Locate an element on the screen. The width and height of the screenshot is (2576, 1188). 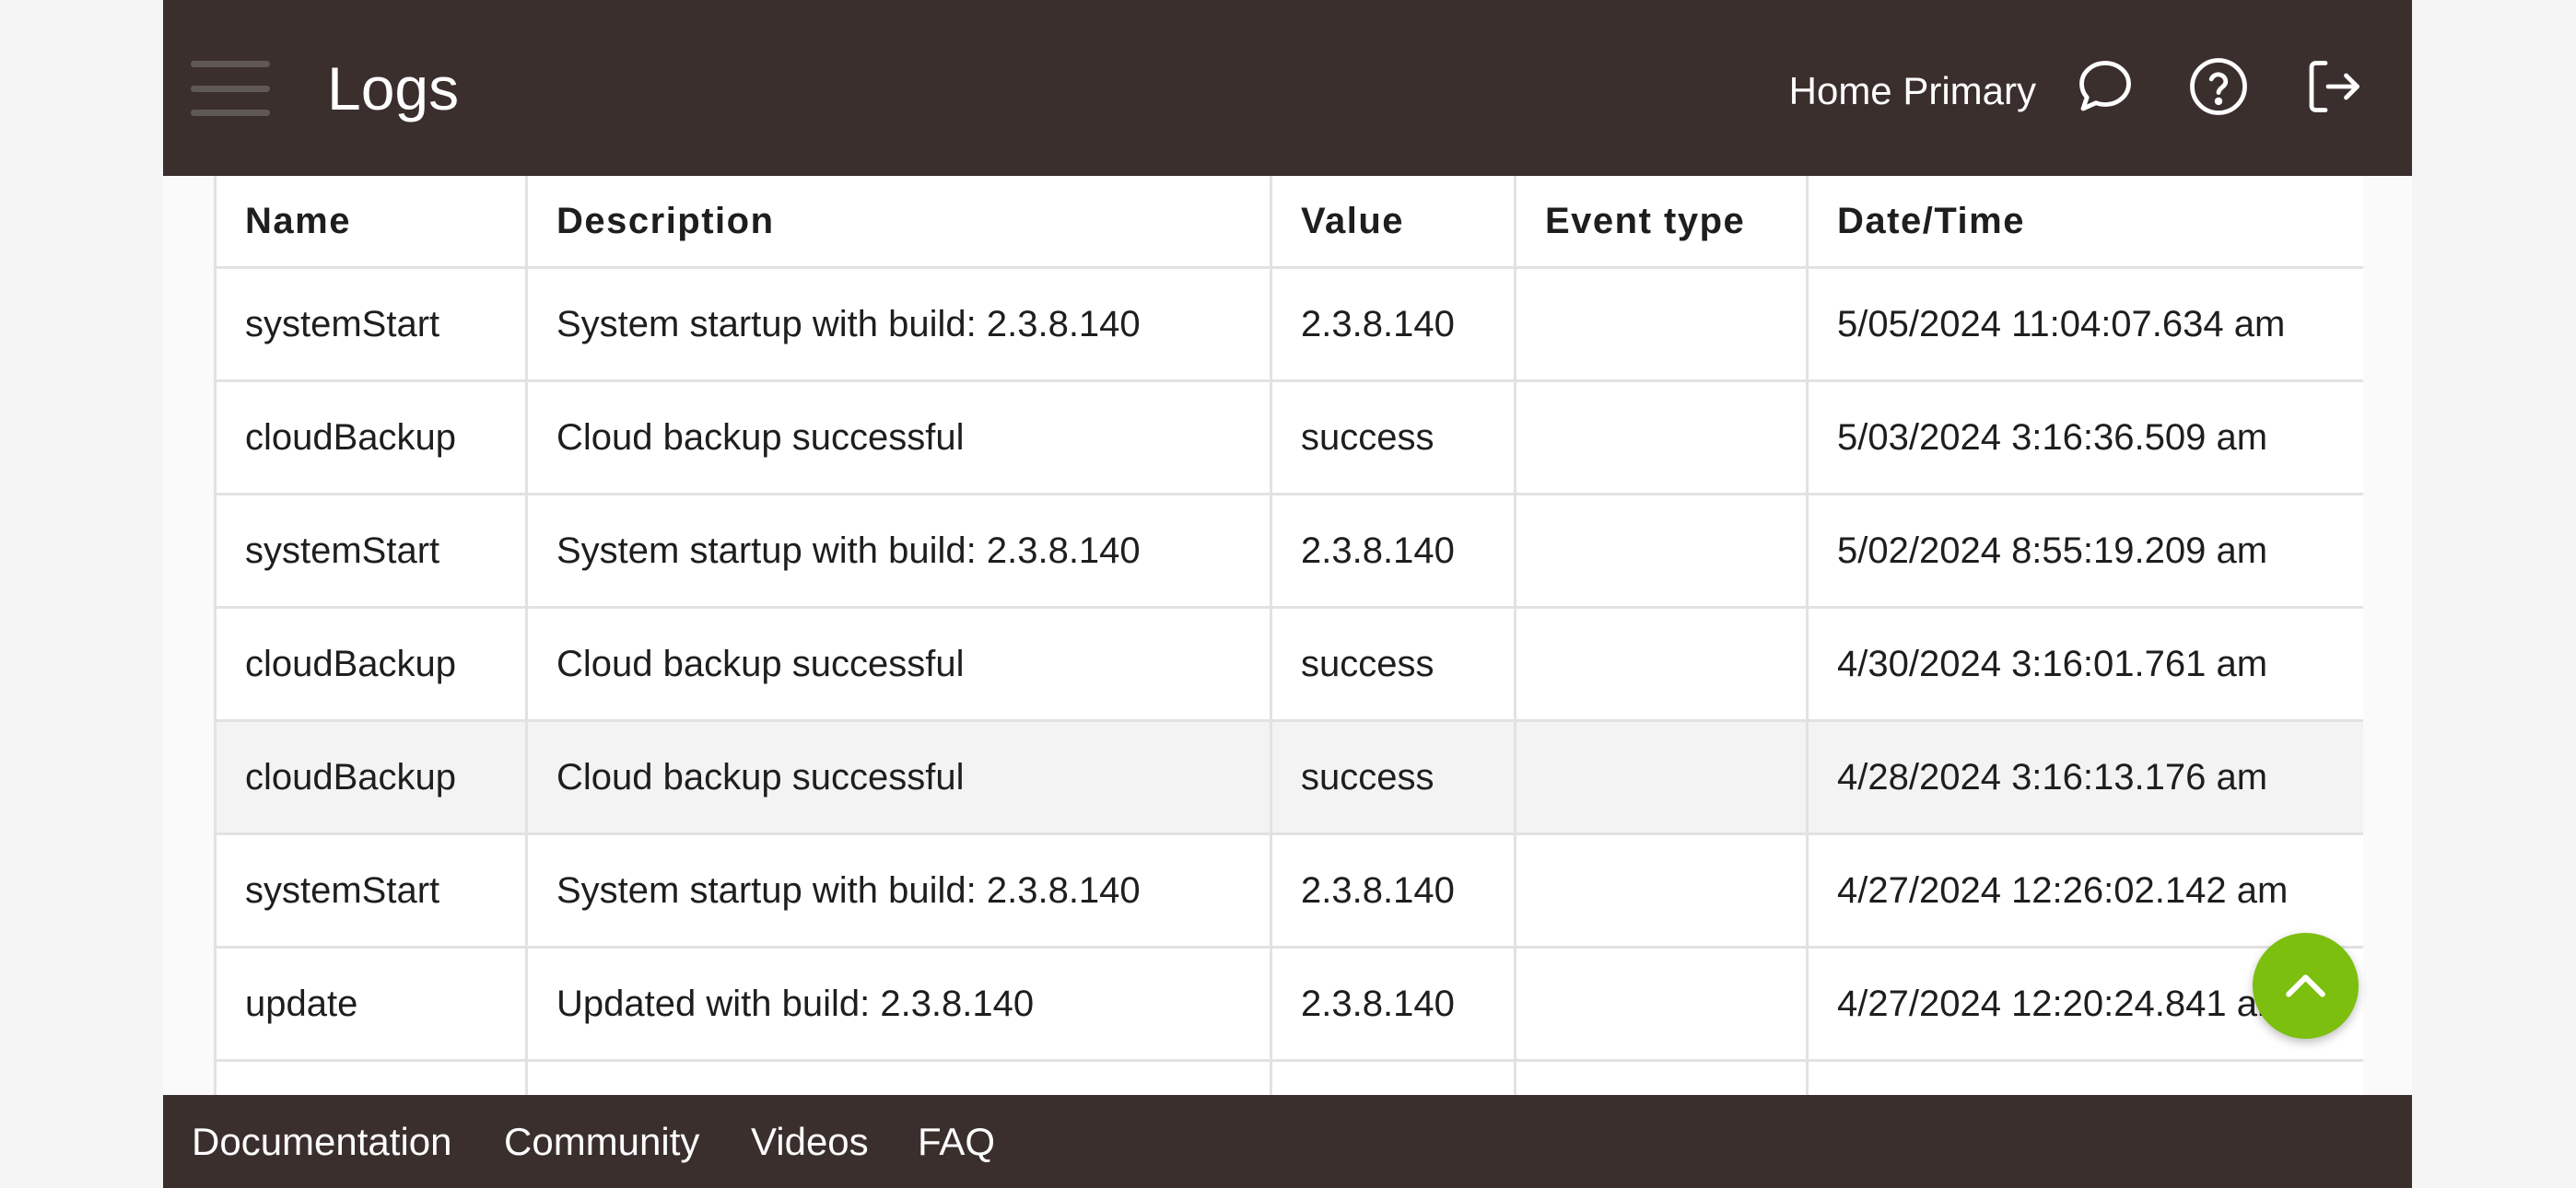
chevron-up-icon is located at coordinates (2305, 985).